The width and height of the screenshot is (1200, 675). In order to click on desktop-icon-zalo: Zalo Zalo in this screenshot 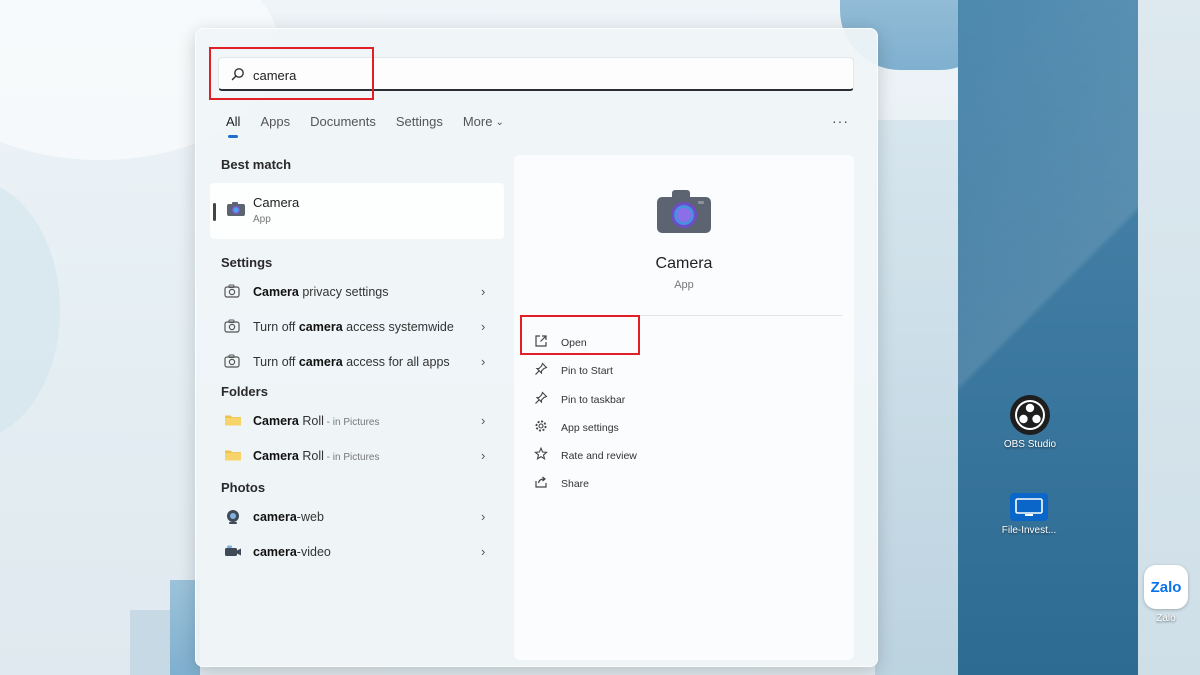, I will do `click(1166, 594)`.